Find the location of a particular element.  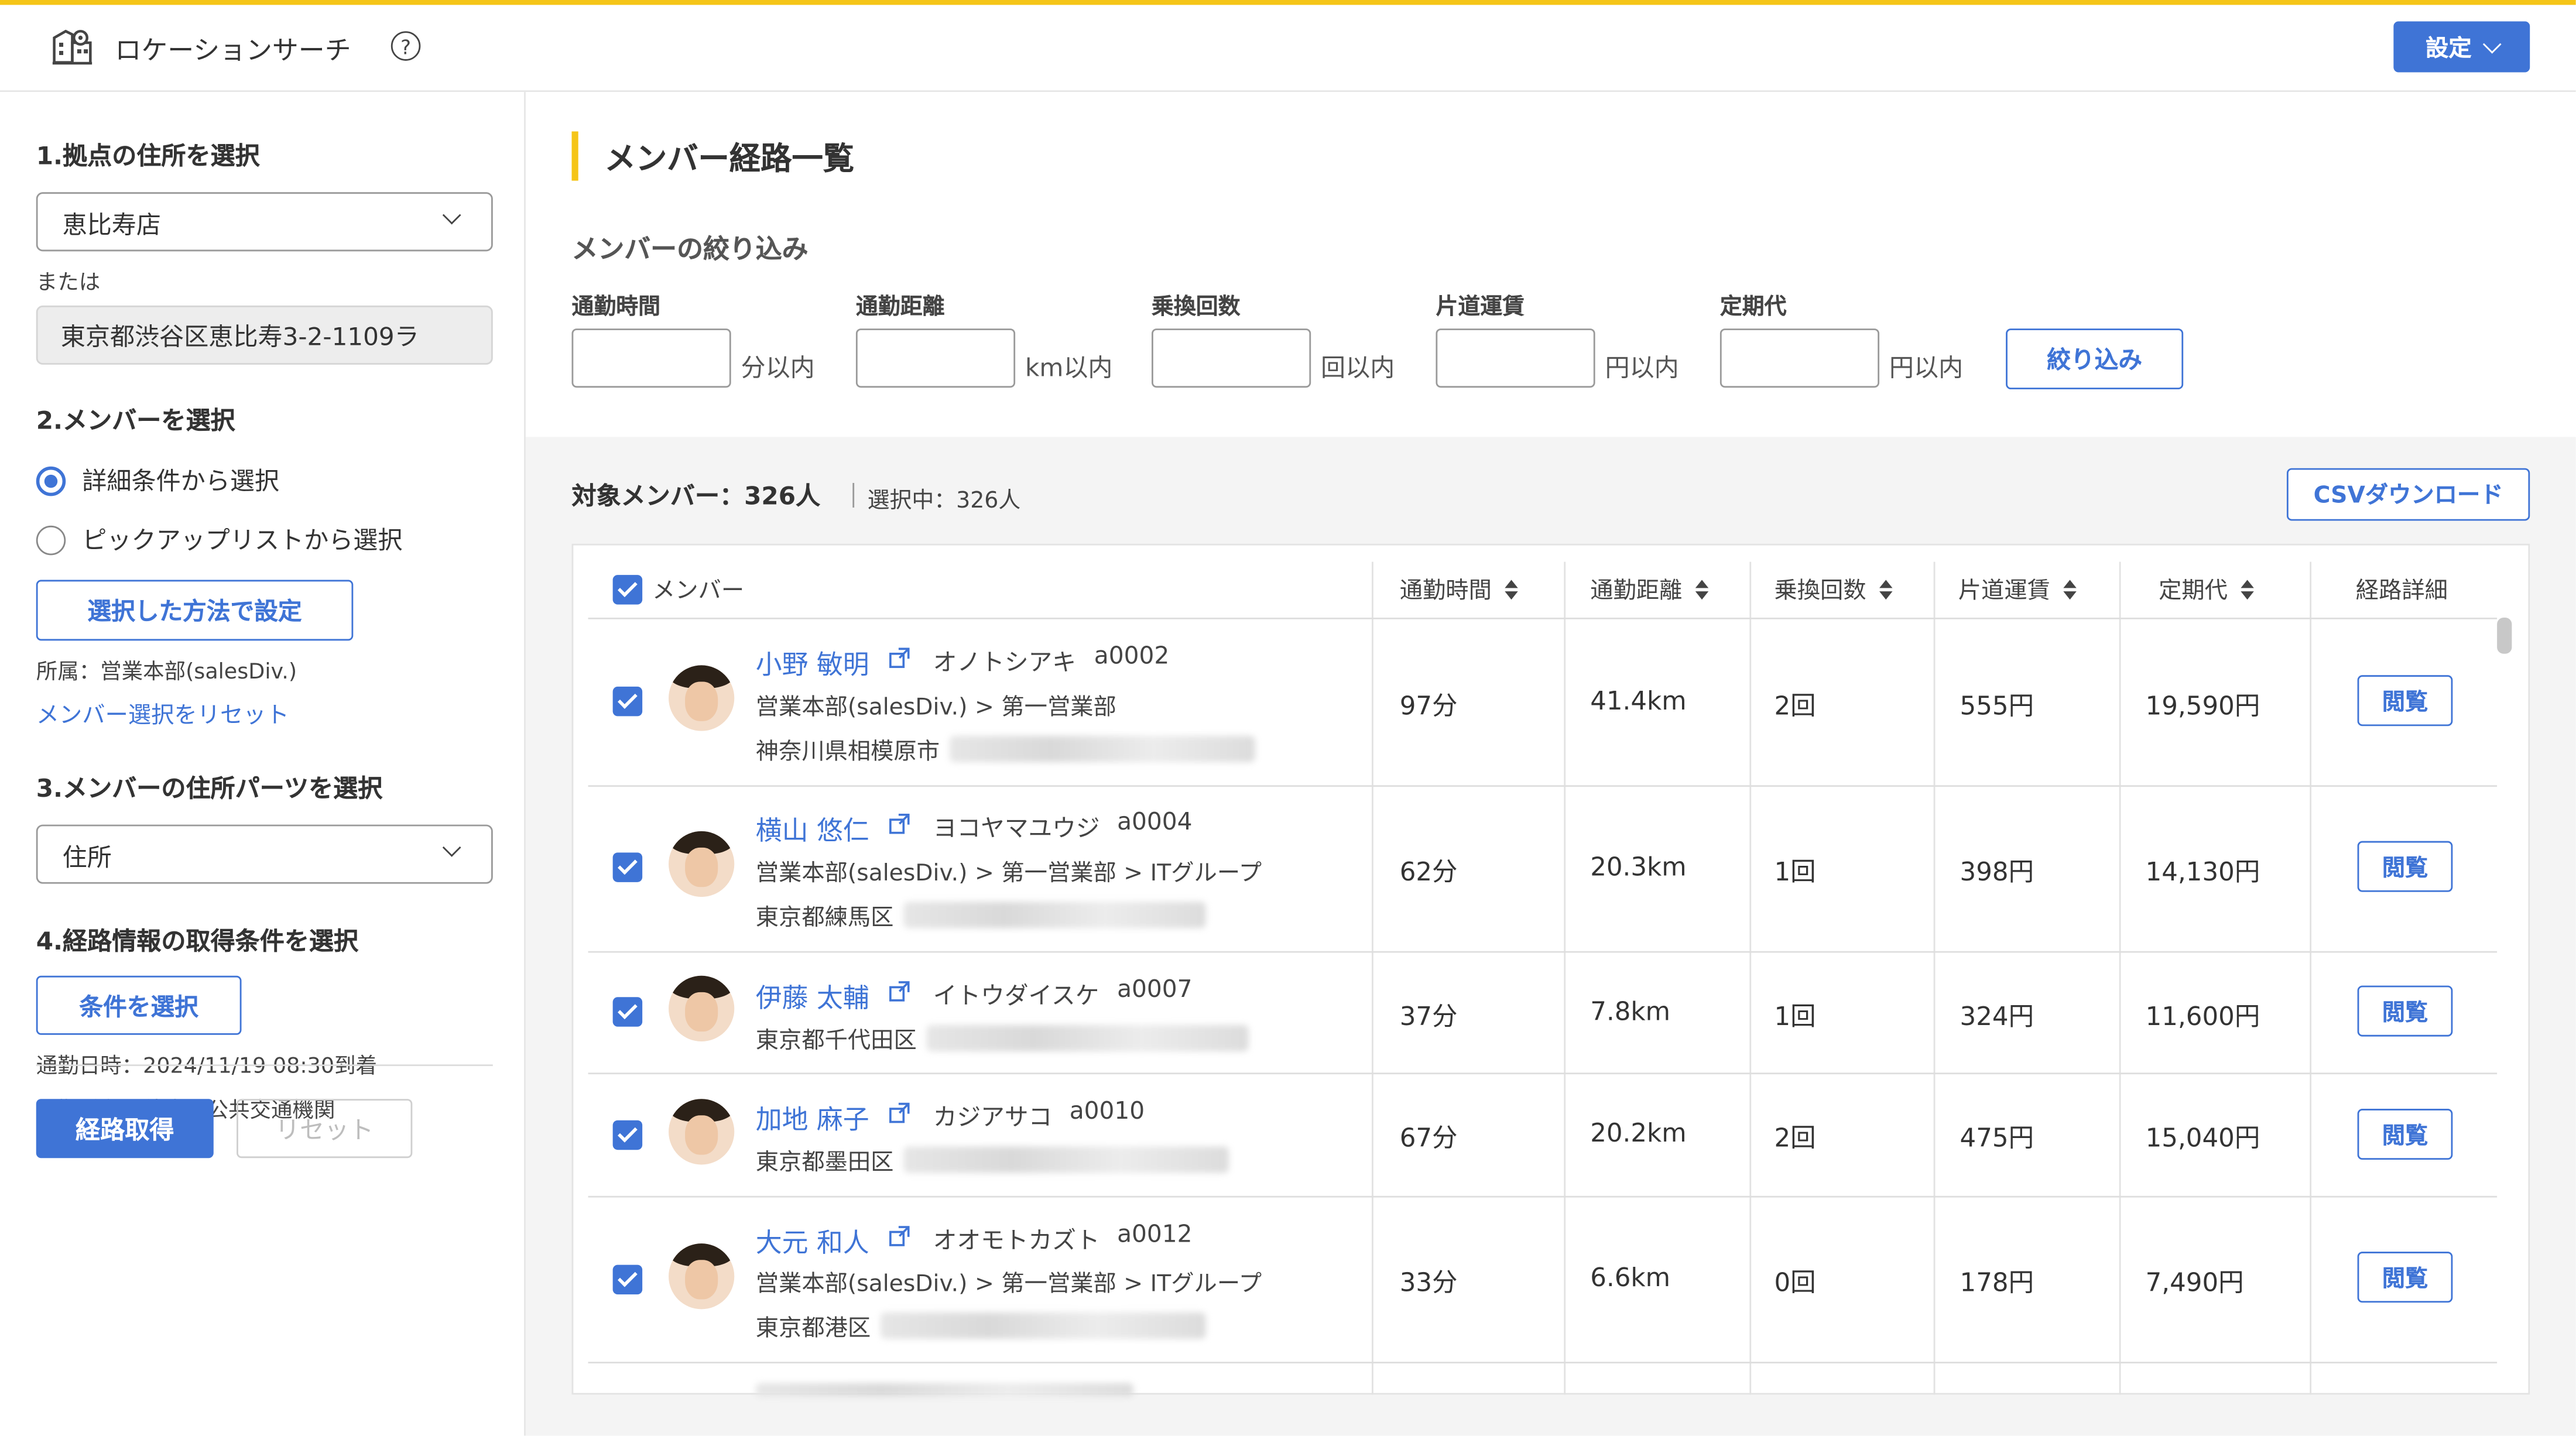

column-header-pass: 定期代 is located at coordinates (2206, 589).